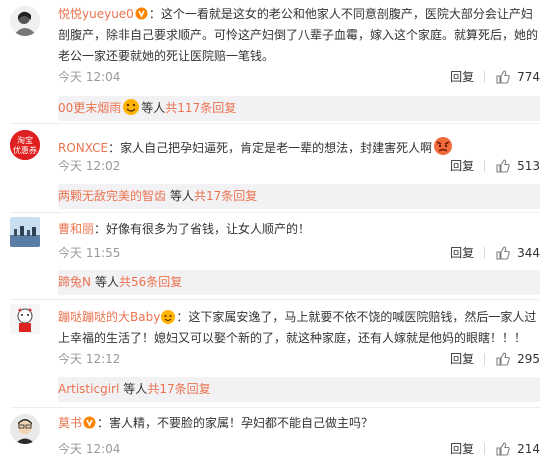  What do you see at coordinates (96, 14) in the screenshot?
I see `username: 悦悦yueyue0` at bounding box center [96, 14].